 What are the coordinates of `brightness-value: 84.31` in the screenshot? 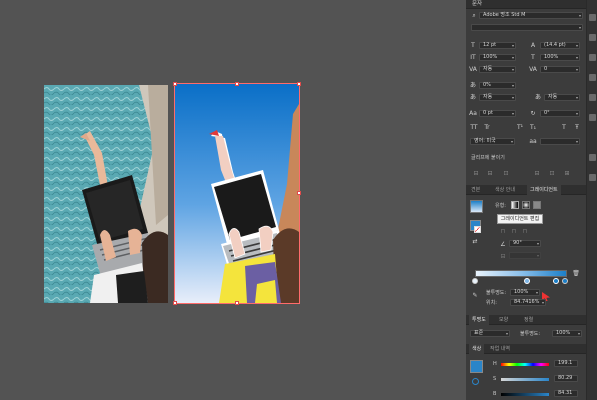 It's located at (565, 393).